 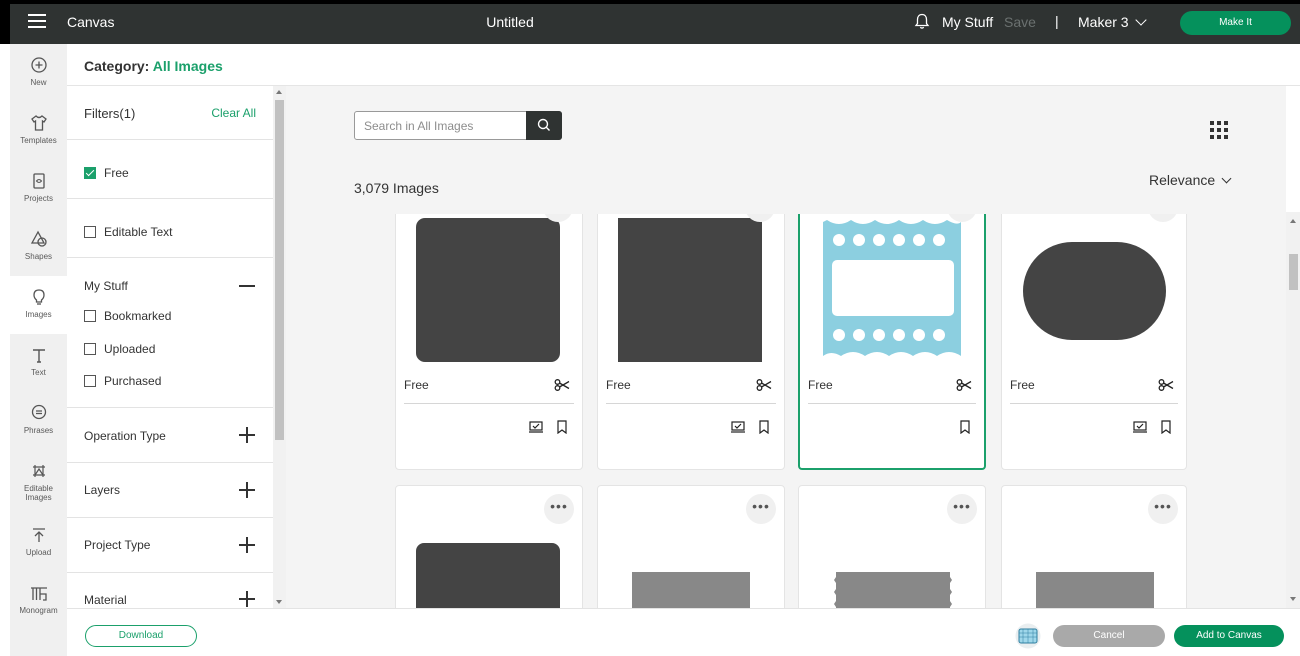 I want to click on editable-image-icon, so click(x=38, y=471).